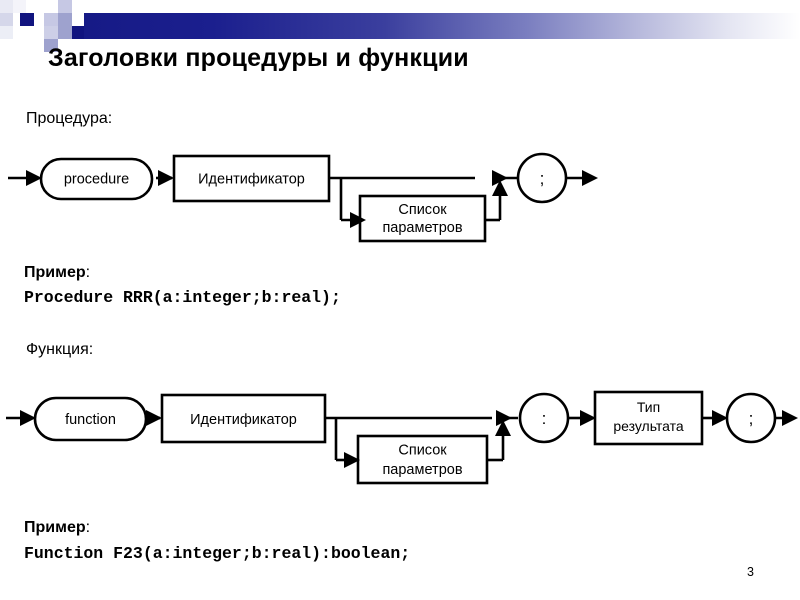 Image resolution: width=800 pixels, height=600 pixels. Describe the element at coordinates (750, 572) in the screenshot. I see `page-number: 3` at that location.